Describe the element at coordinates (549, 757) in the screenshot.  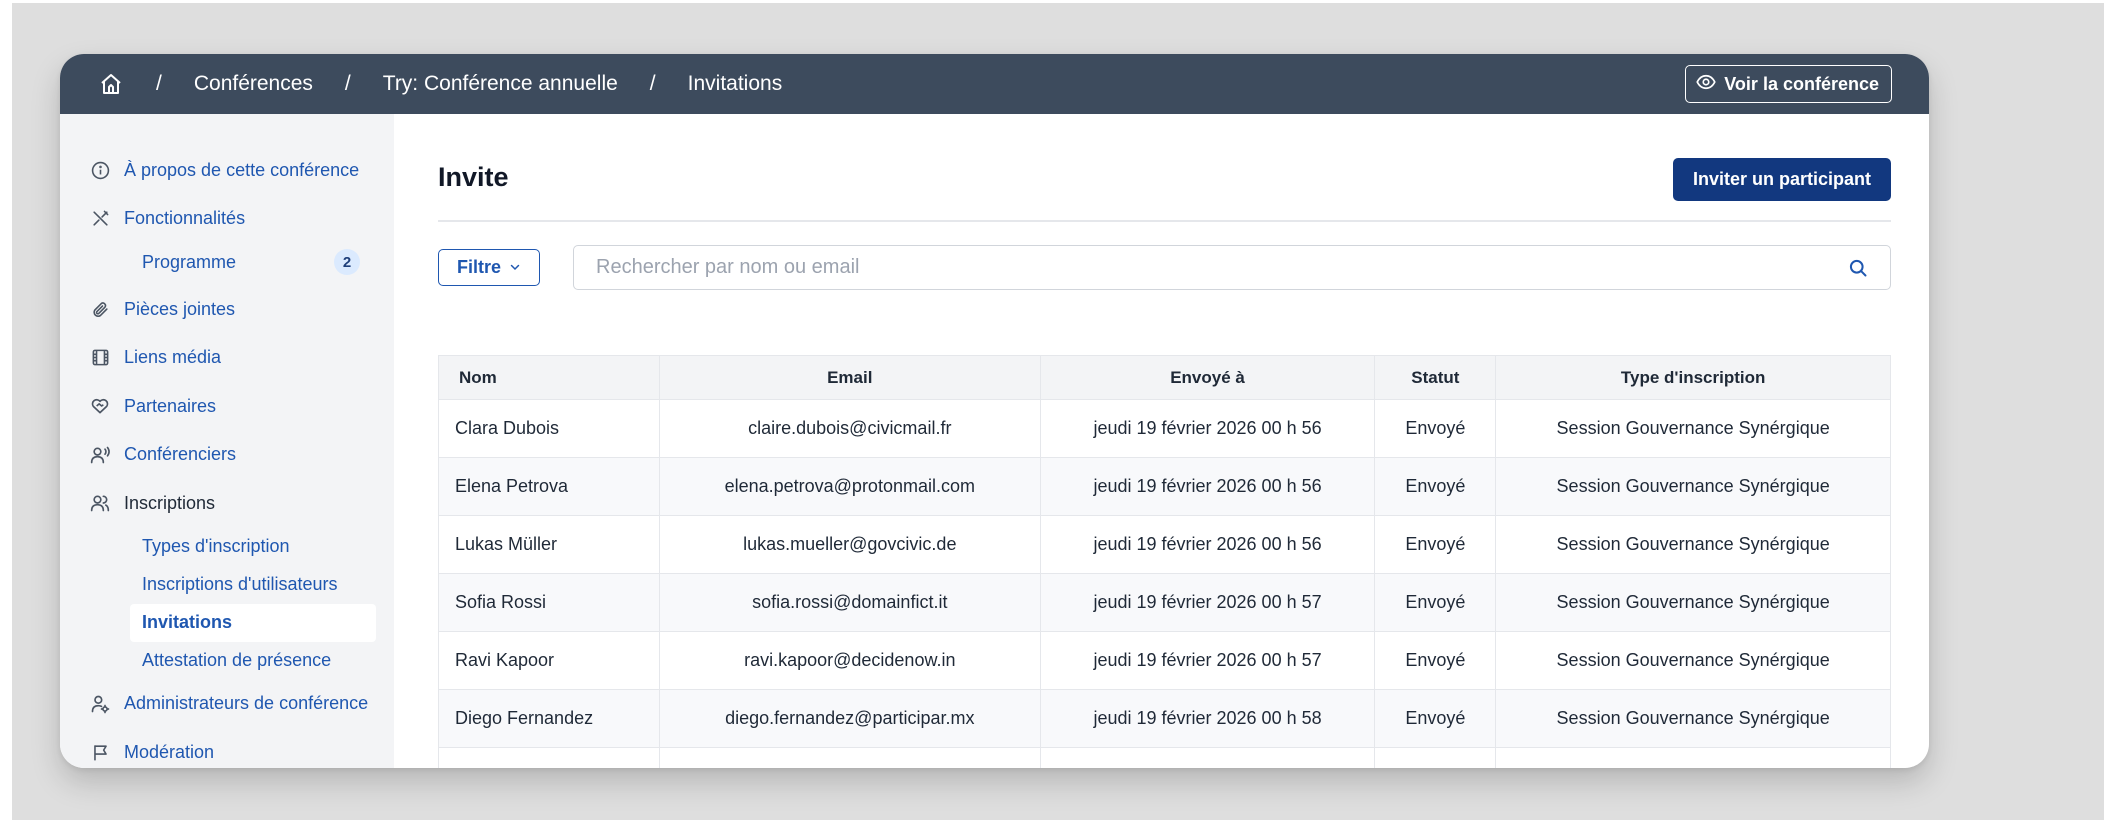
I see `cell-name` at that location.